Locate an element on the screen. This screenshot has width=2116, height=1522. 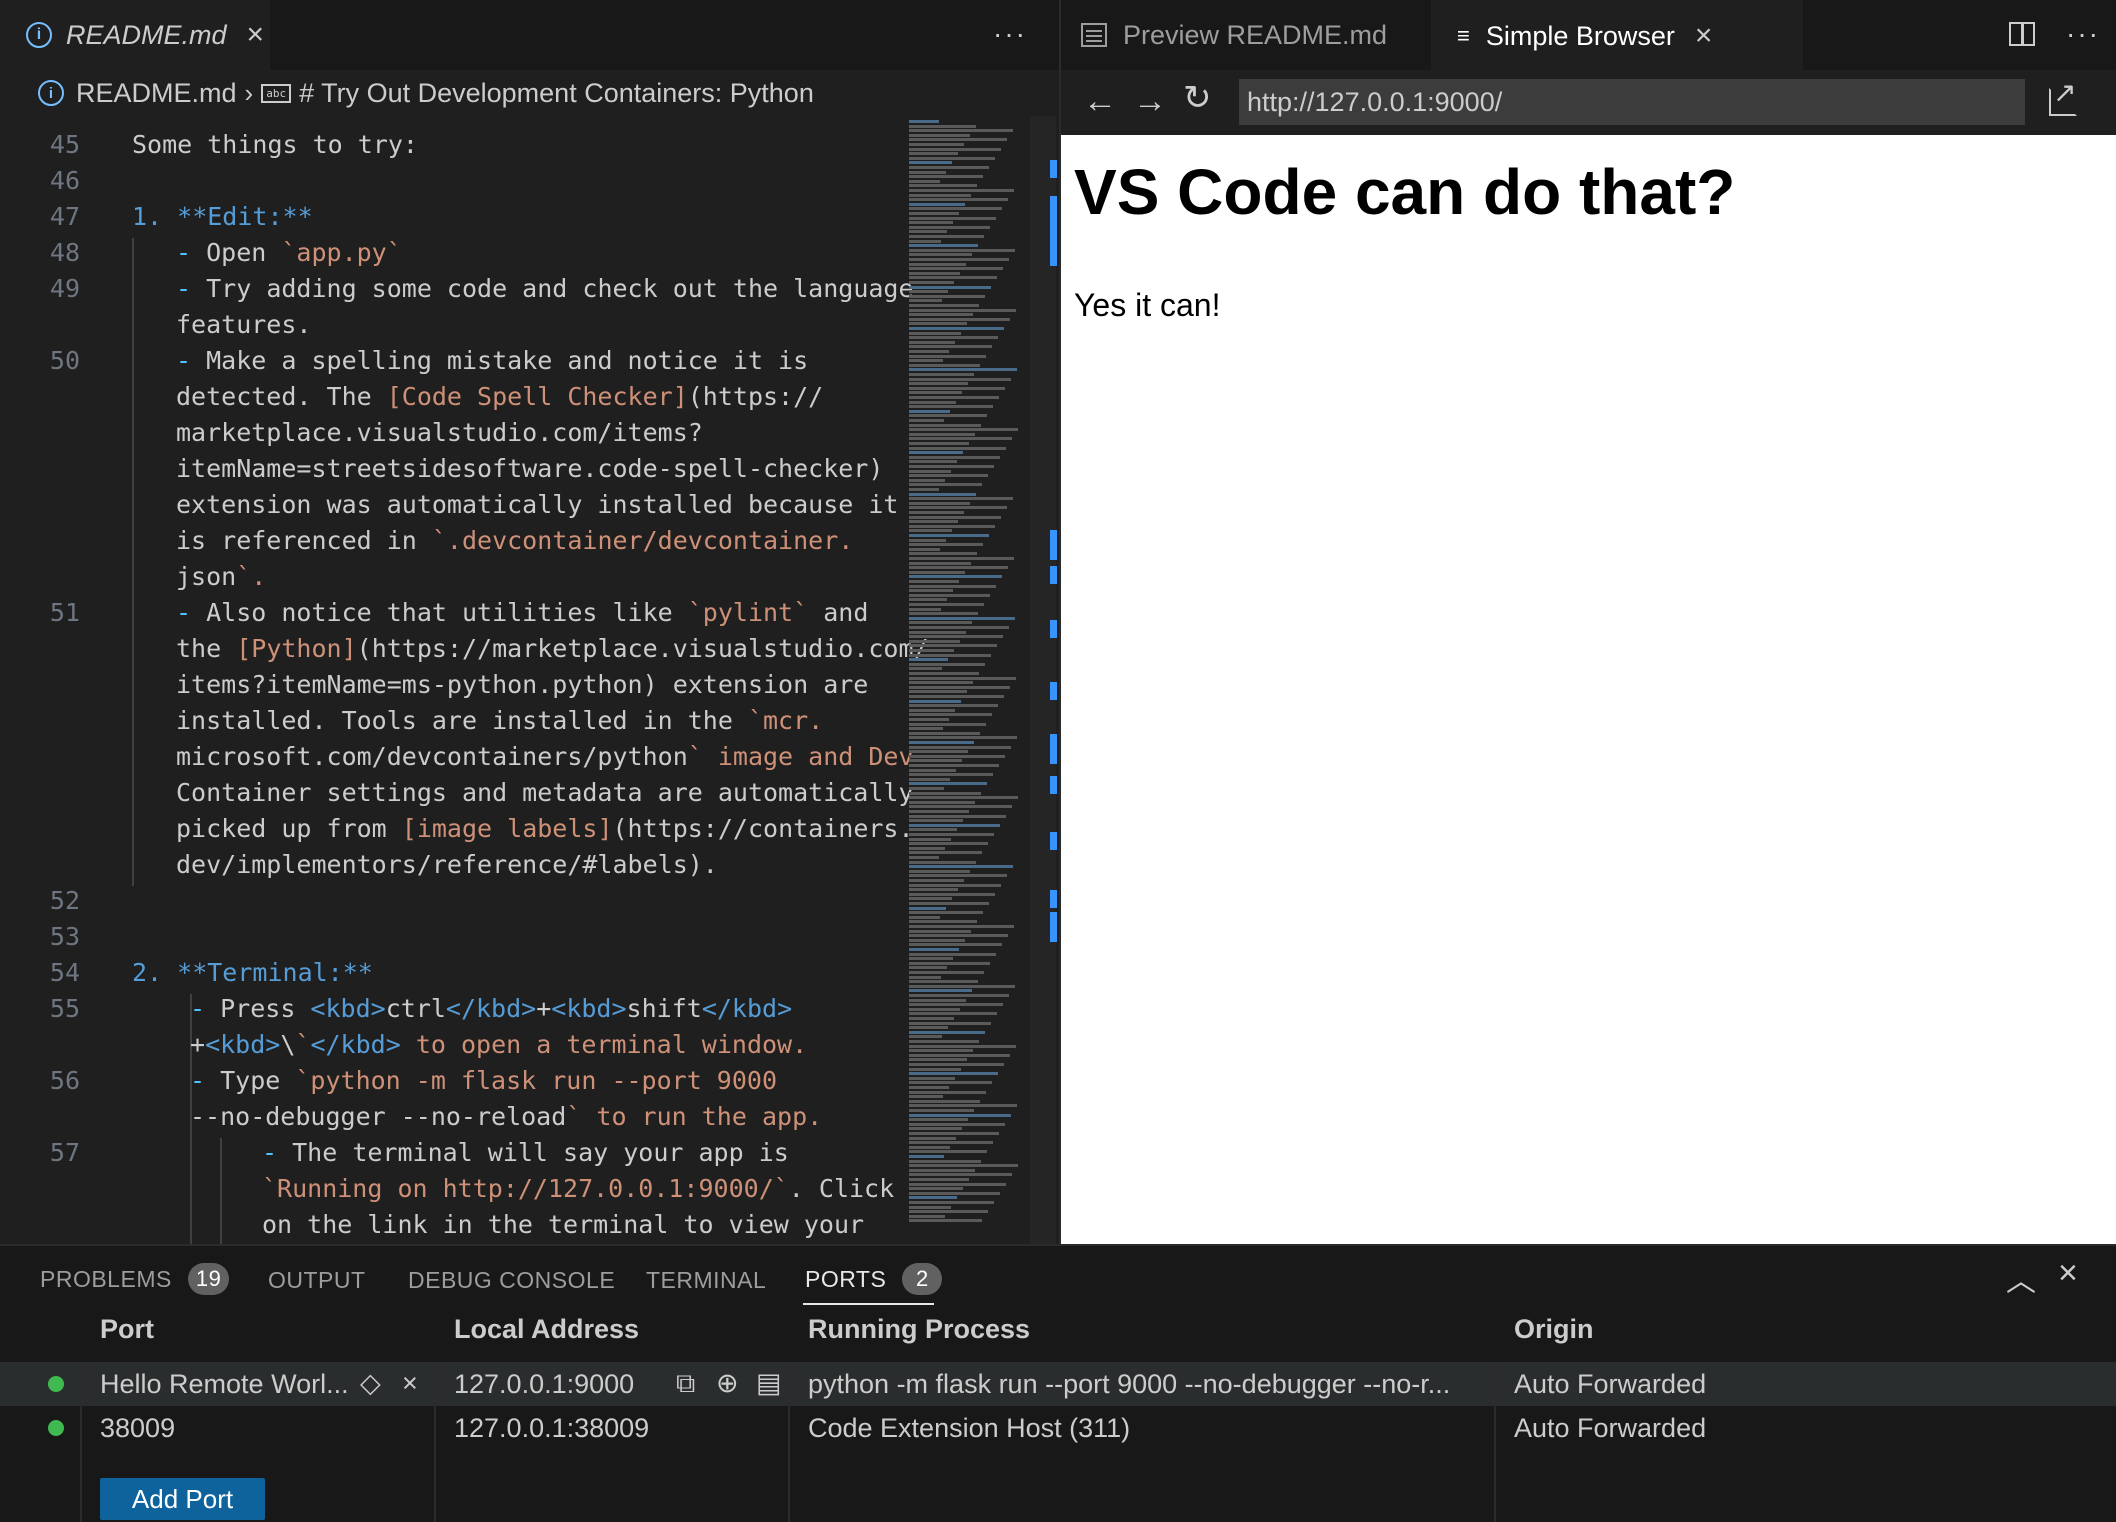
editor-scrollbar is located at coordinates (1043, 680).